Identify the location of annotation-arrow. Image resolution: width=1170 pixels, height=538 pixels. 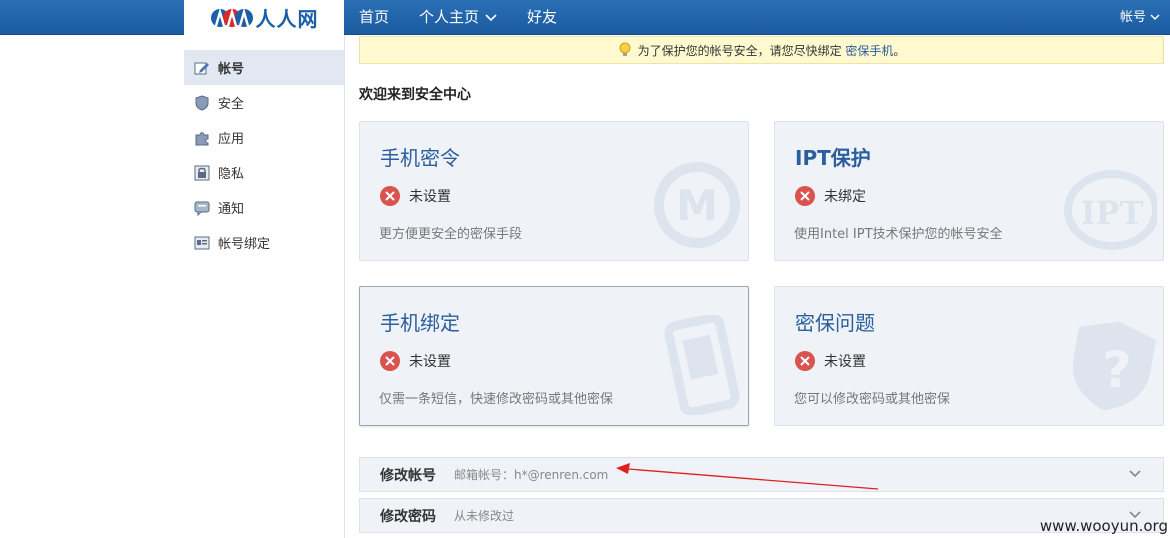
(747, 476).